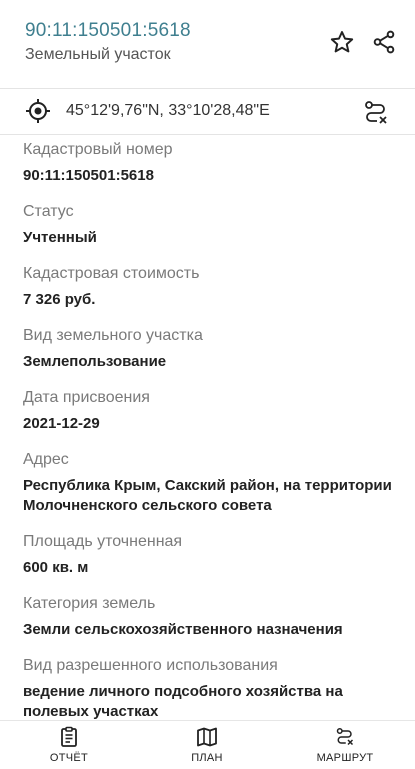 This screenshot has width=415, height=769. What do you see at coordinates (88, 175) in the screenshot?
I see `field-value: 90:11:150501:5618` at bounding box center [88, 175].